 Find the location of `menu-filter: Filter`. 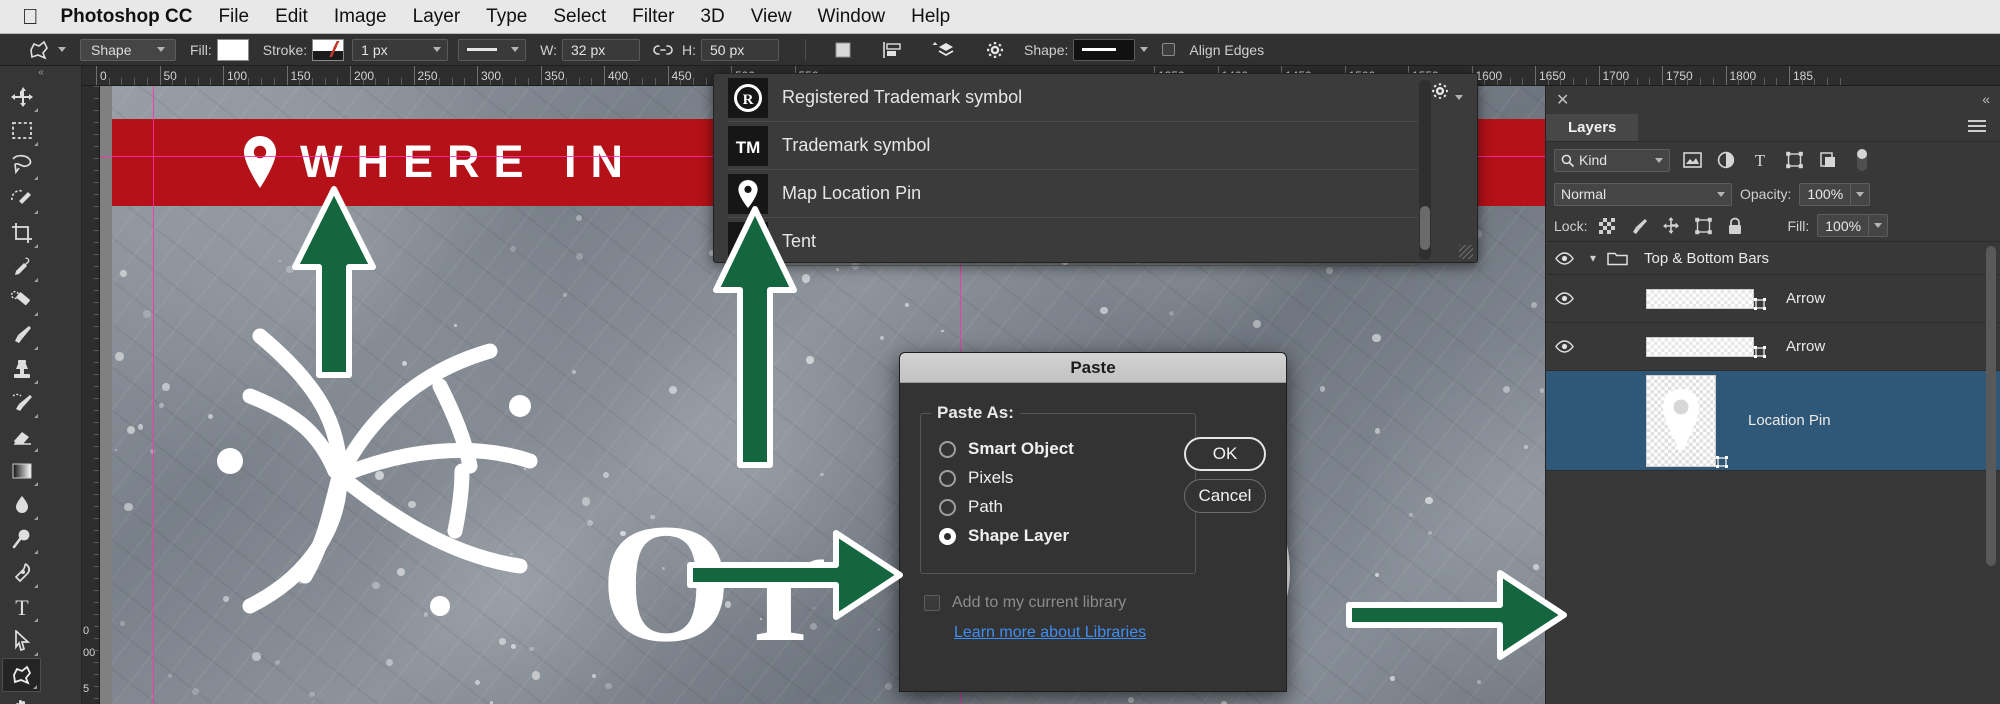

menu-filter: Filter is located at coordinates (653, 17).